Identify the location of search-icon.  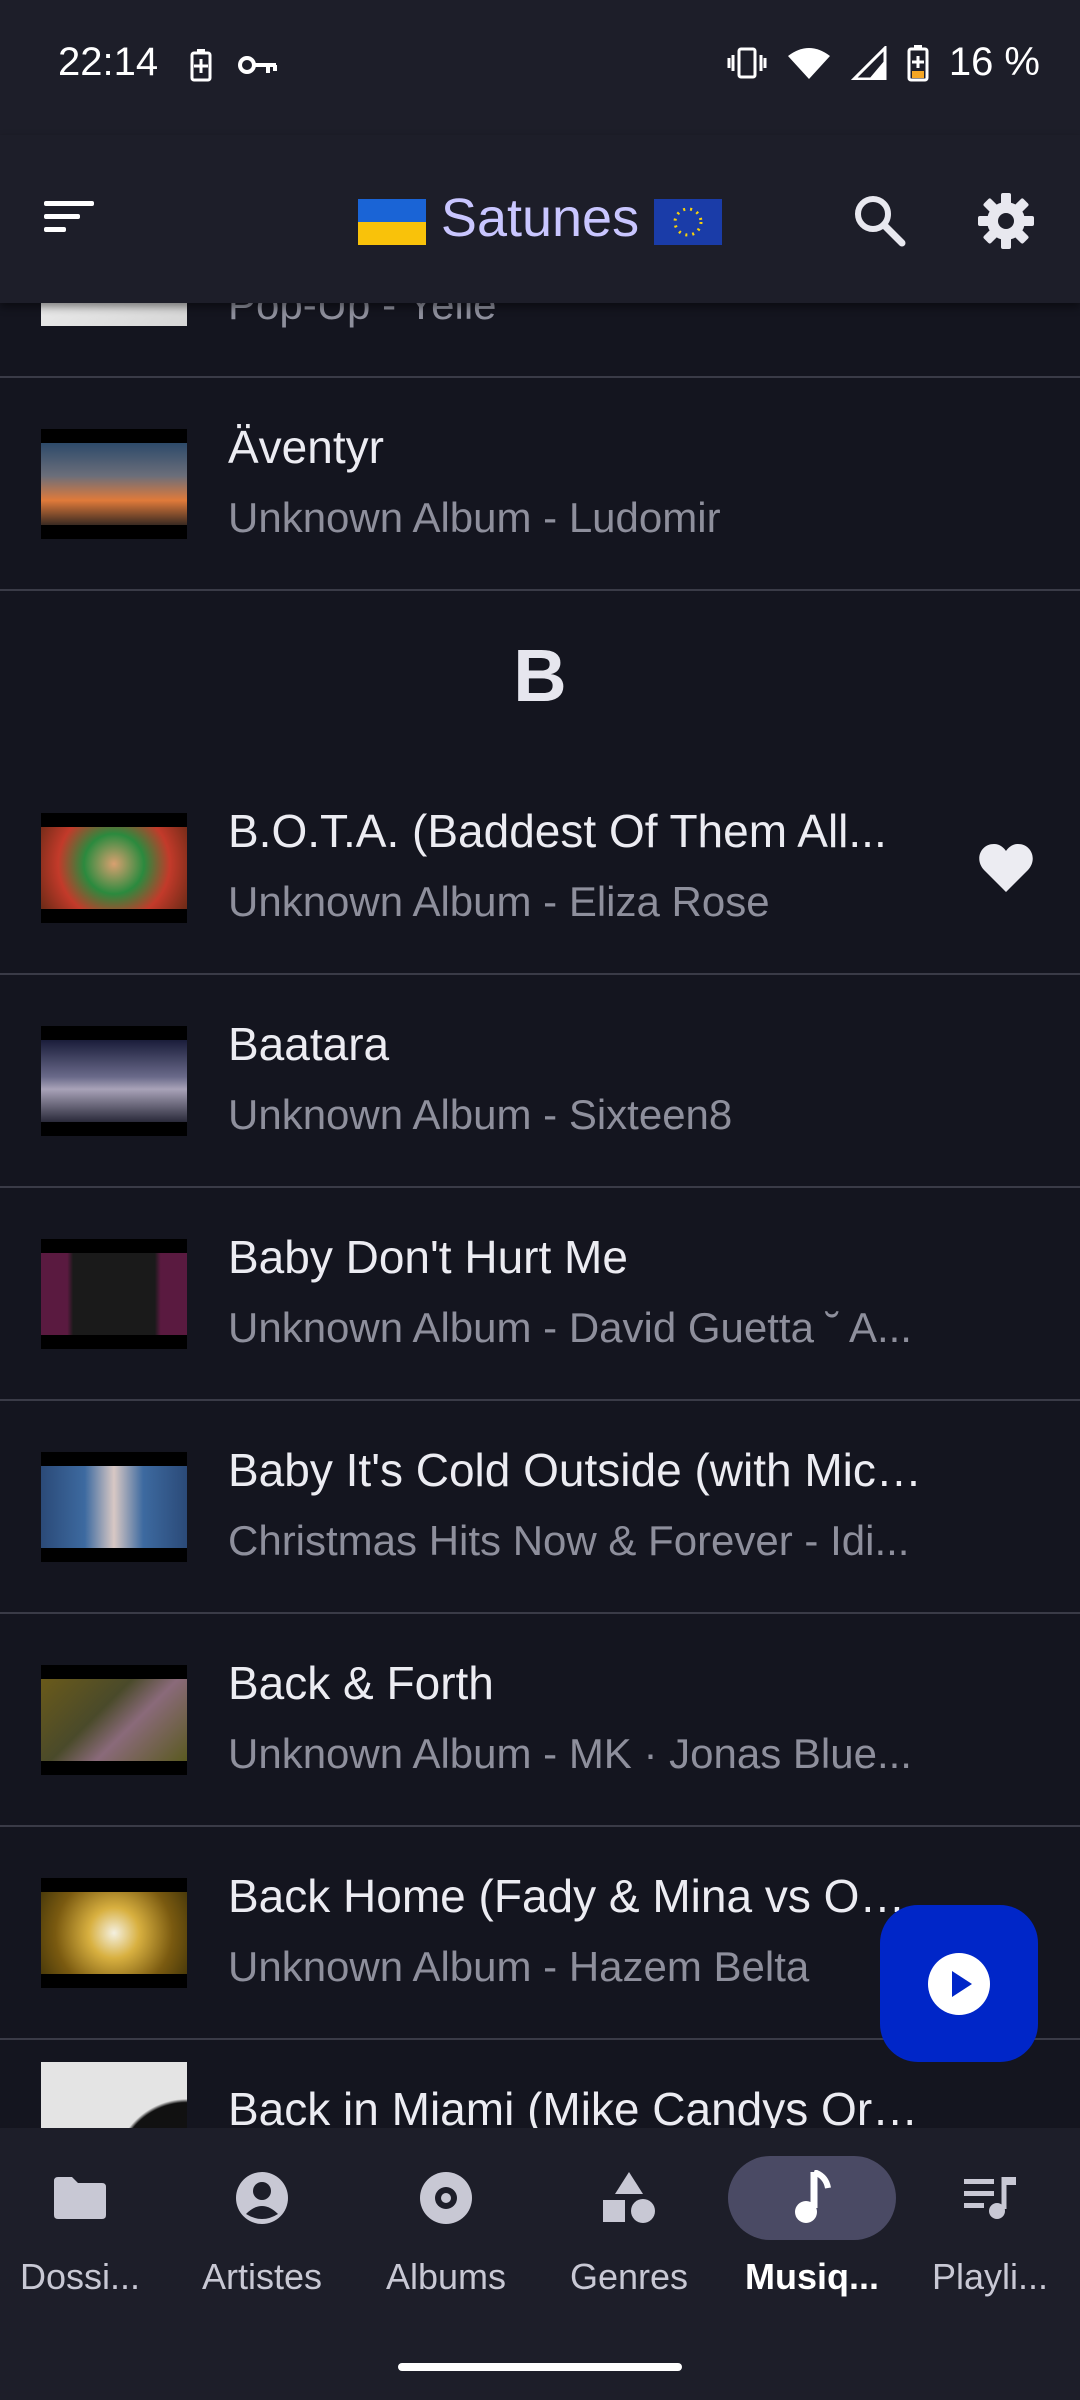
(879, 220).